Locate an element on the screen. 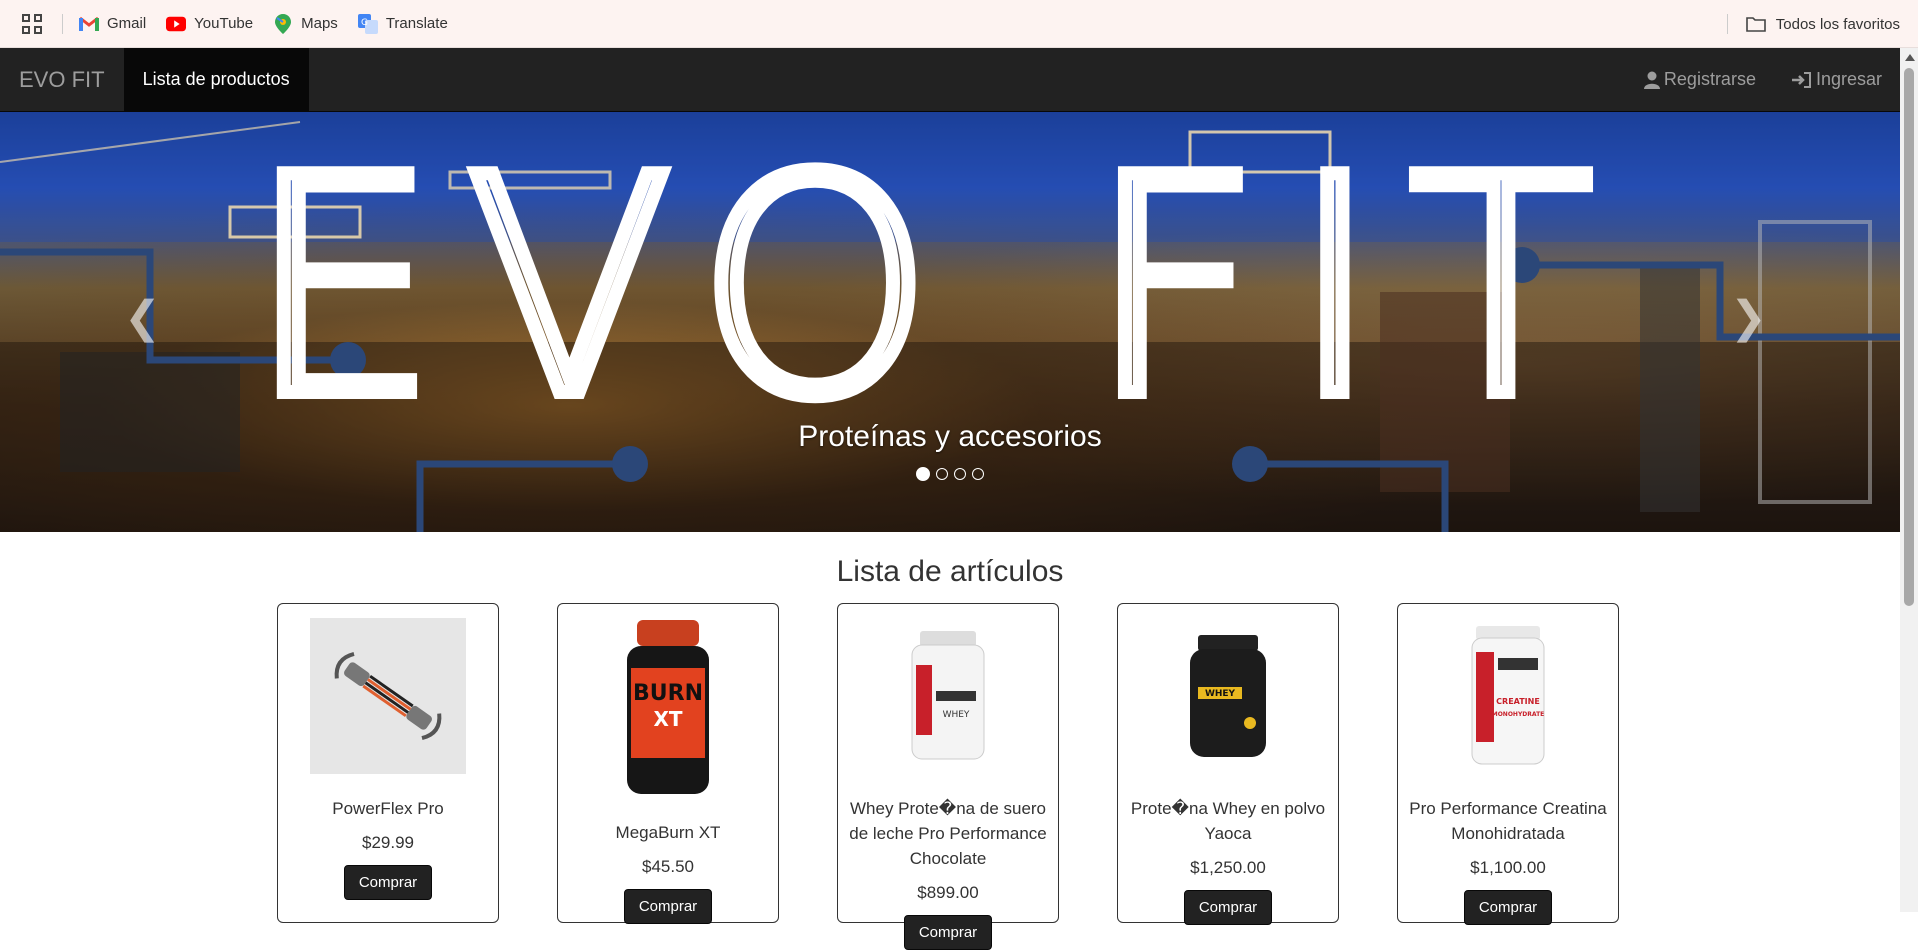 The height and width of the screenshot is (950, 1918). product-name: Pro Performance Creatina Monohidratada is located at coordinates (1508, 821).